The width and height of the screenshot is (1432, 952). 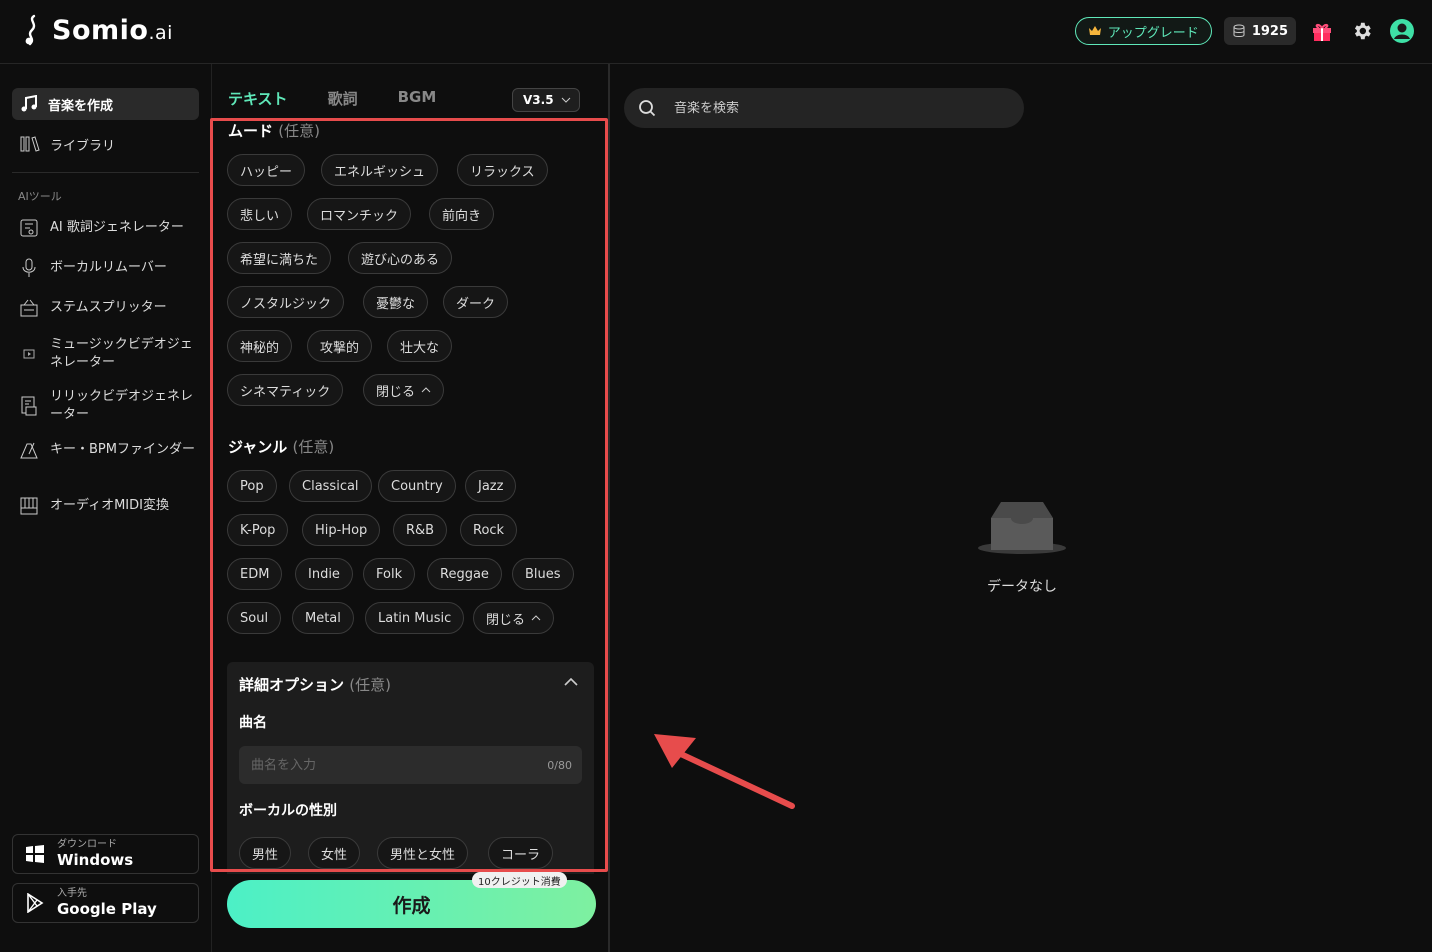 What do you see at coordinates (105, 104) in the screenshot?
I see `sidebar-item-create-music: 音楽を作成` at bounding box center [105, 104].